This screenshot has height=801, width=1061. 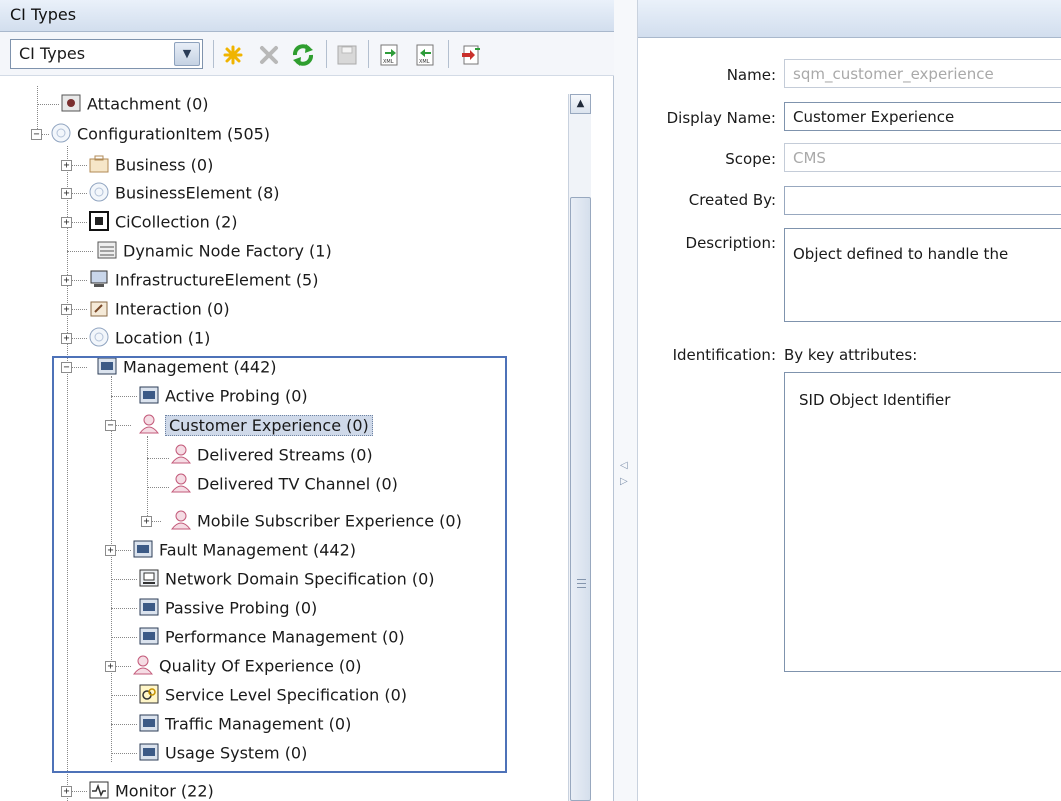 I want to click on details-header, so click(x=849, y=19).